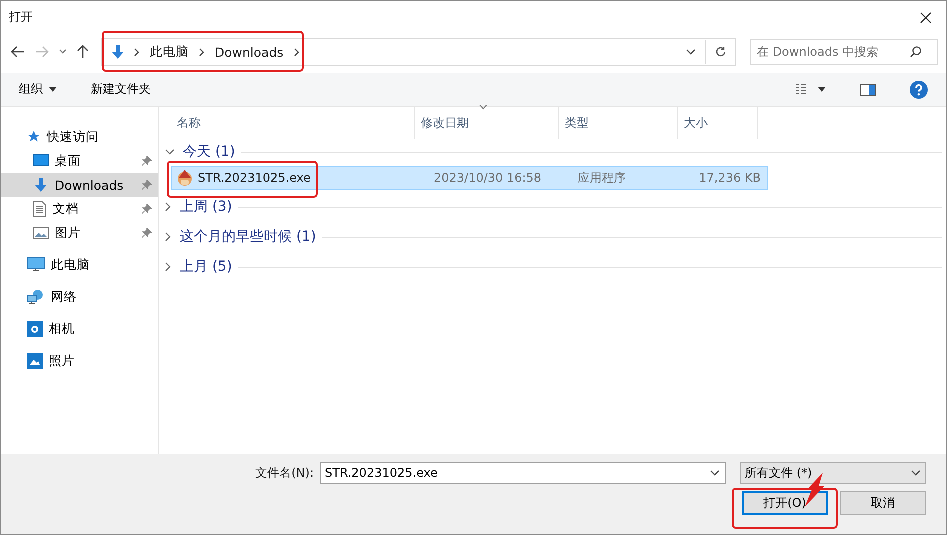  I want to click on preview-pane-icon, so click(868, 90).